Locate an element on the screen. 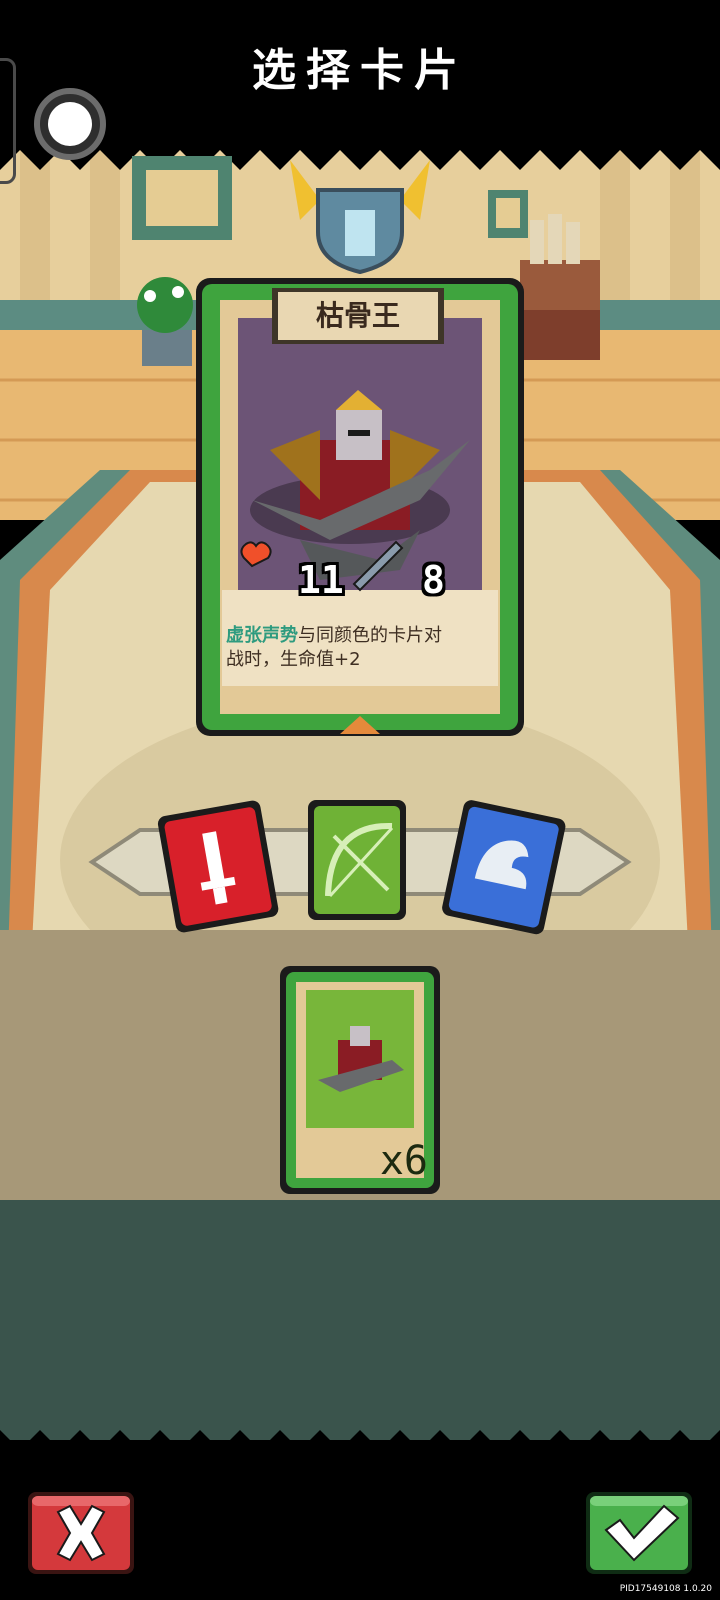  card-attack: 8 is located at coordinates (433, 580).